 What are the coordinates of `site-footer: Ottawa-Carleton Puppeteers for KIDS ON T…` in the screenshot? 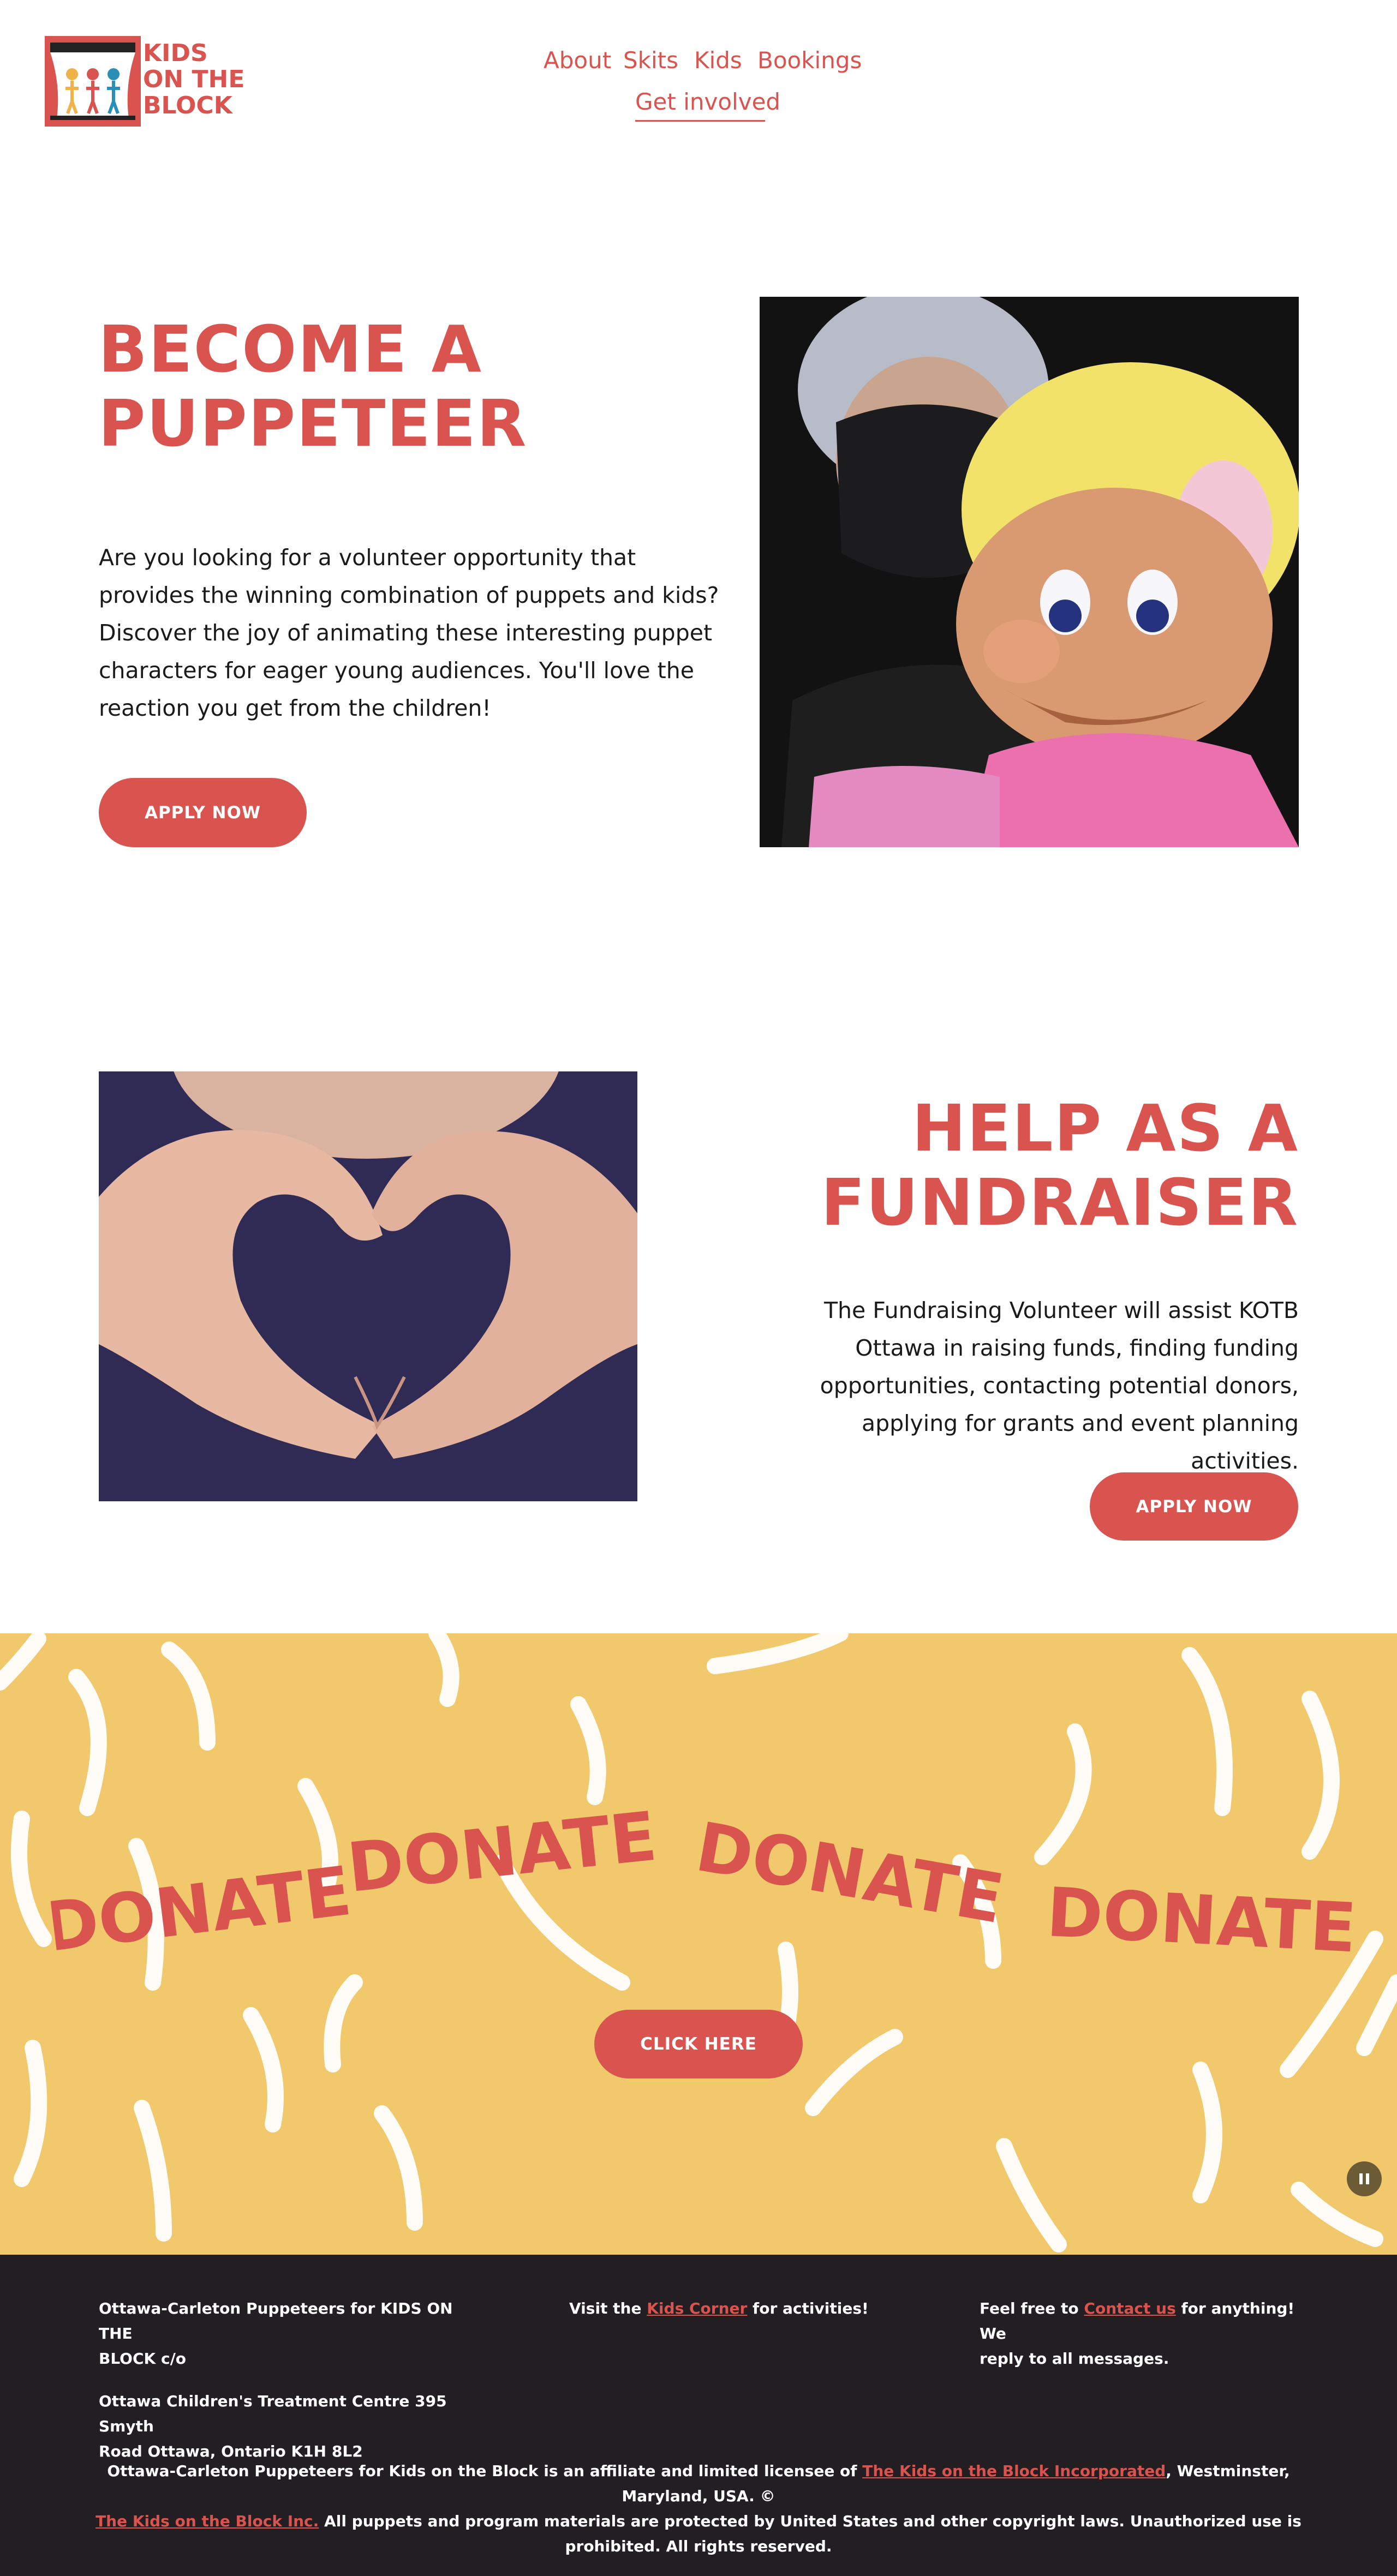 It's located at (698, 2415).